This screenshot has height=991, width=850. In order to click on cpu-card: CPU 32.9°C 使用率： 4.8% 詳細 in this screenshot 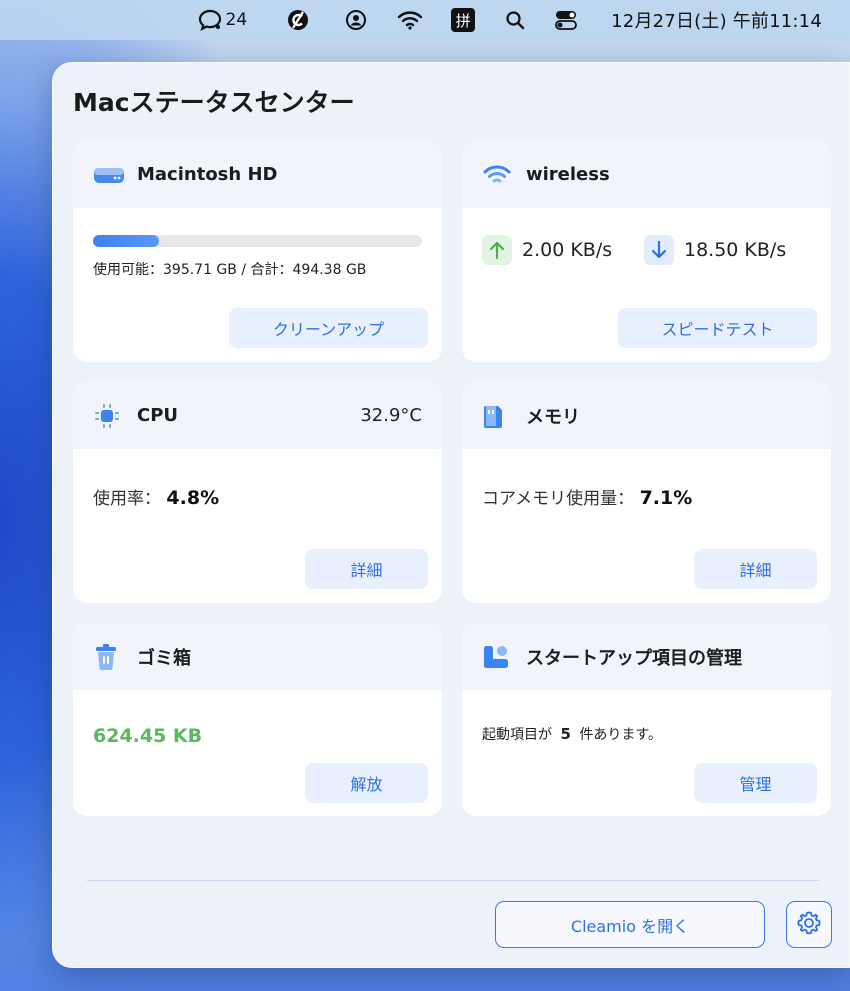, I will do `click(257, 492)`.